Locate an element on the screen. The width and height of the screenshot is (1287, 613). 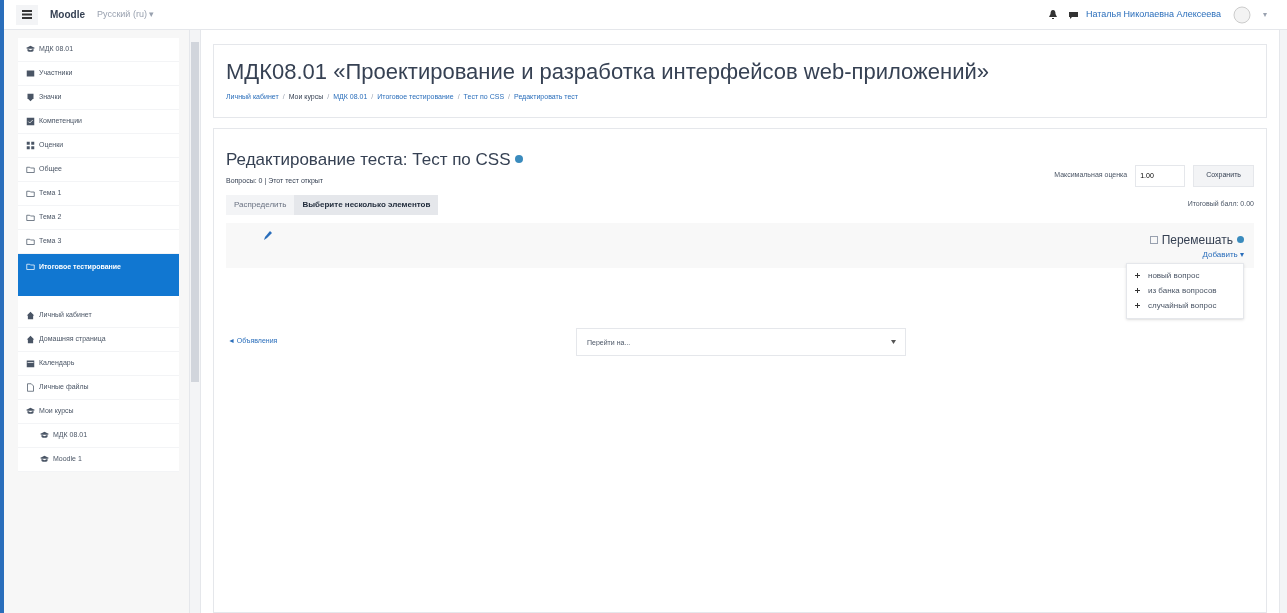
calendar-icon is located at coordinates (30, 363).